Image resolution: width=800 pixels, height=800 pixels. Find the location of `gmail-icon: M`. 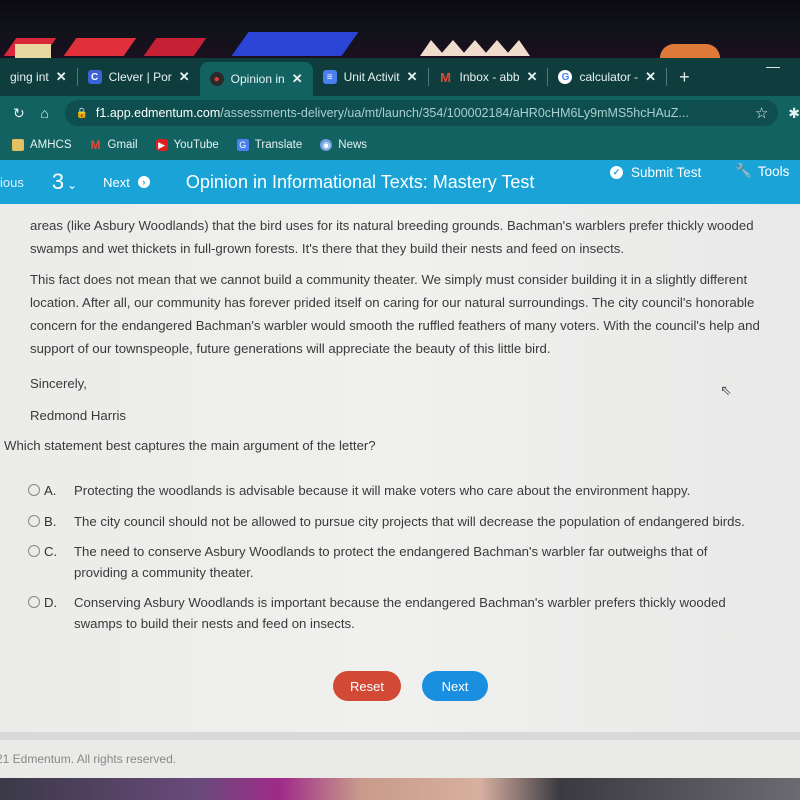

gmail-icon: M is located at coordinates (95, 145).